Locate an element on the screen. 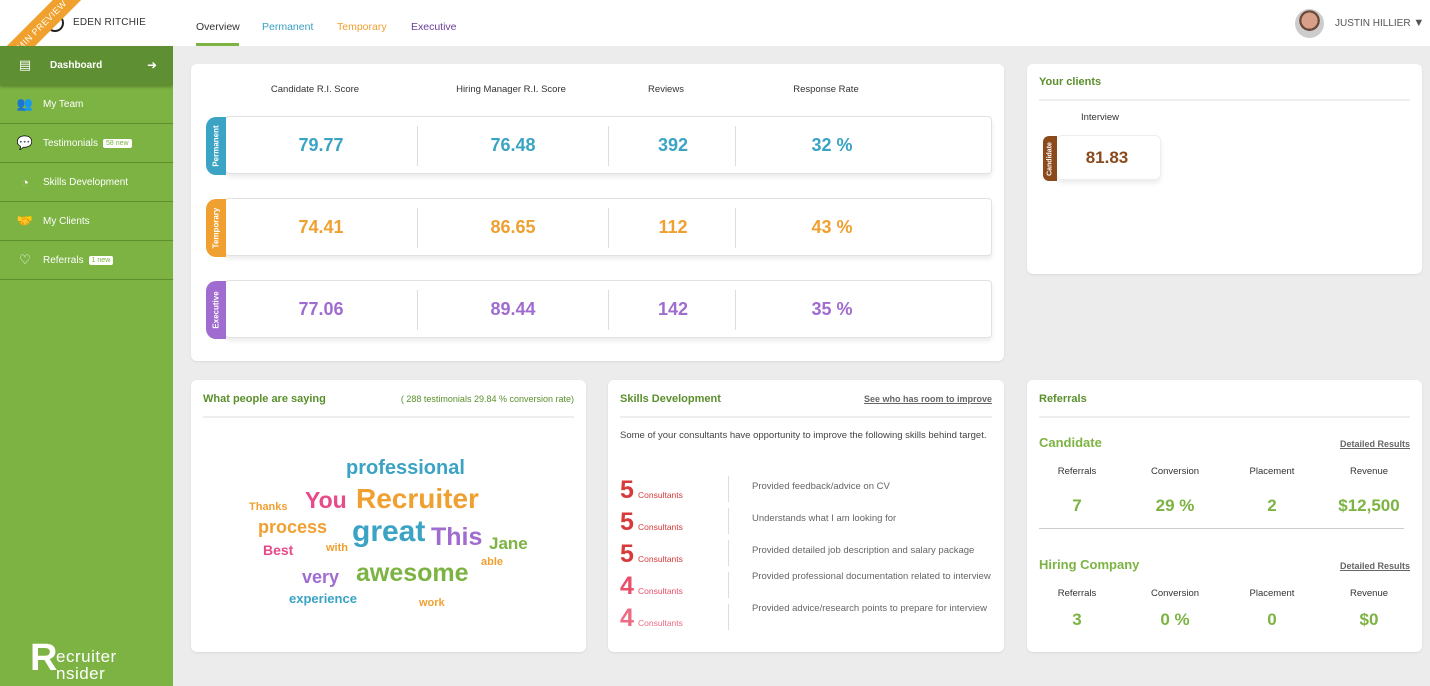 Image resolution: width=1430 pixels, height=686 pixels. sidebar-item-label: My Clients is located at coordinates (66, 221).